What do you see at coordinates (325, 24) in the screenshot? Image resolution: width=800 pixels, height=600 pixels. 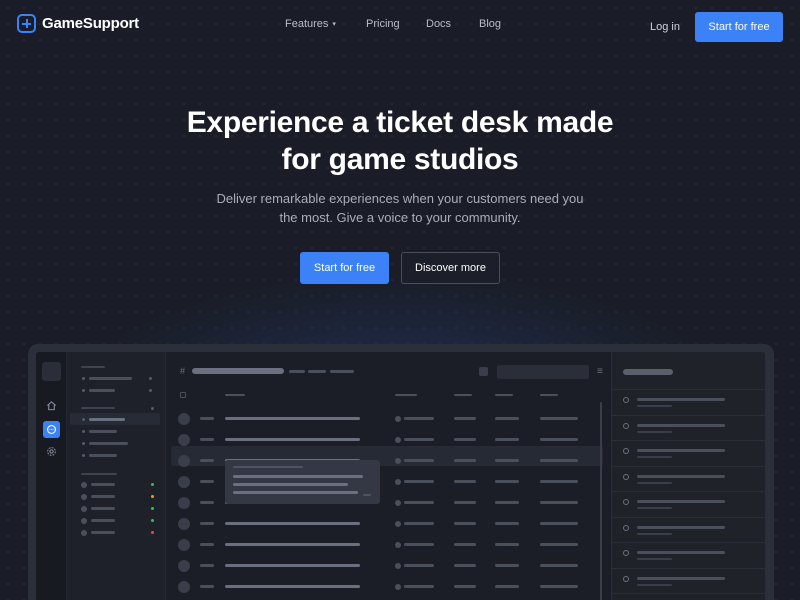 I see `nav-link-features: Features ▾` at bounding box center [325, 24].